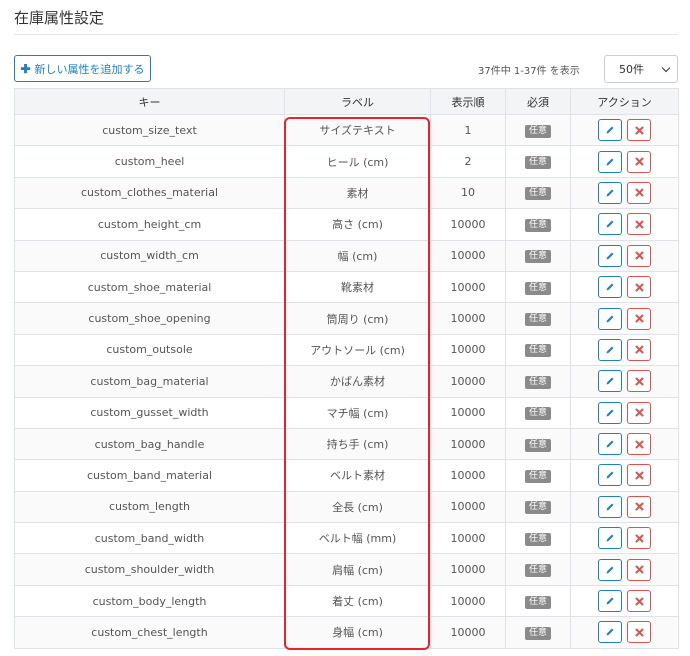  Describe the element at coordinates (346, 101) in the screenshot. I see `table-header-row: キー ラベル 表示順 必須 アクション` at that location.